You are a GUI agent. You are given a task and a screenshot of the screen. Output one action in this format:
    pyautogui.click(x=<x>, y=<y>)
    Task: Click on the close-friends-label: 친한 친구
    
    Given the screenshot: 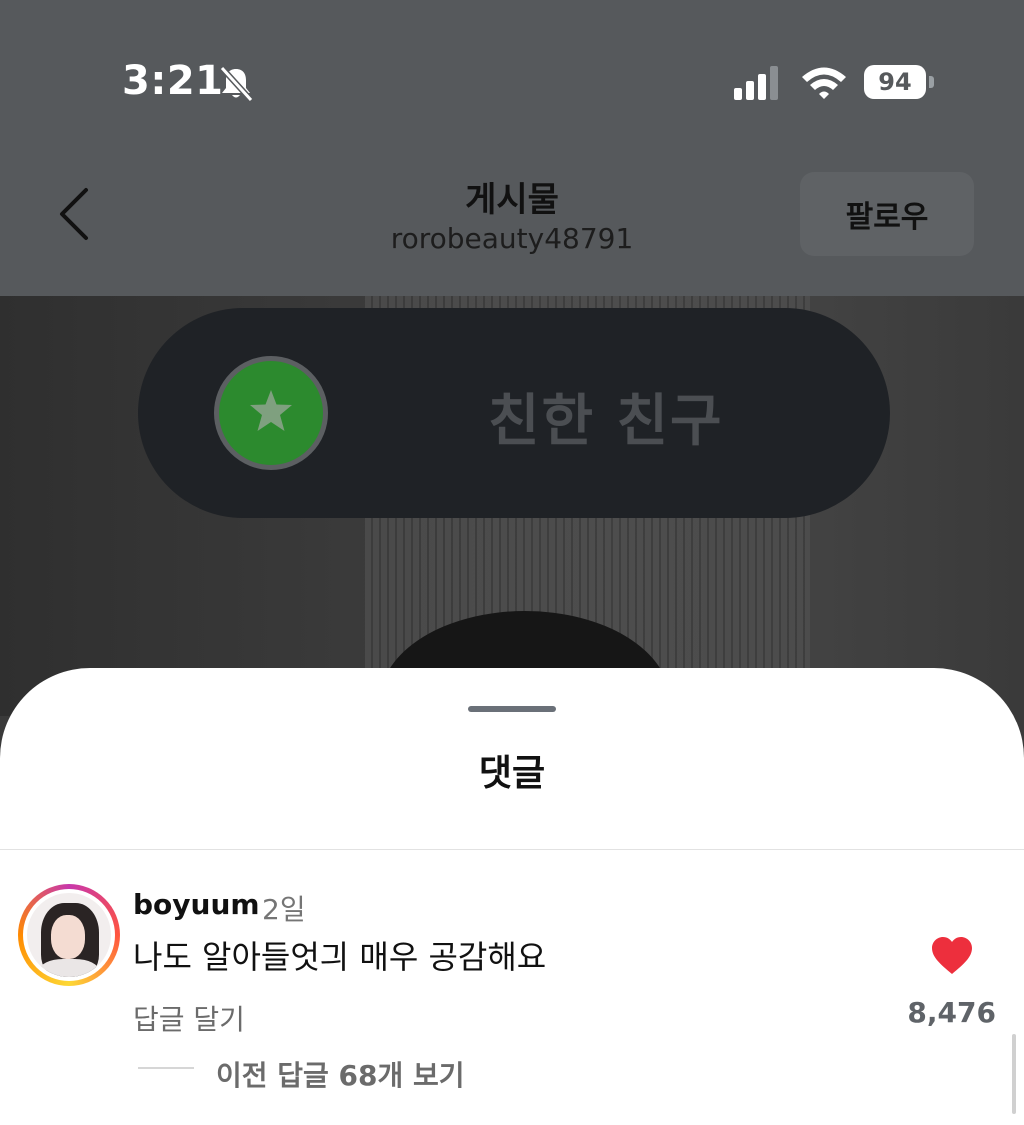 What is the action you would take?
    pyautogui.click(x=606, y=421)
    